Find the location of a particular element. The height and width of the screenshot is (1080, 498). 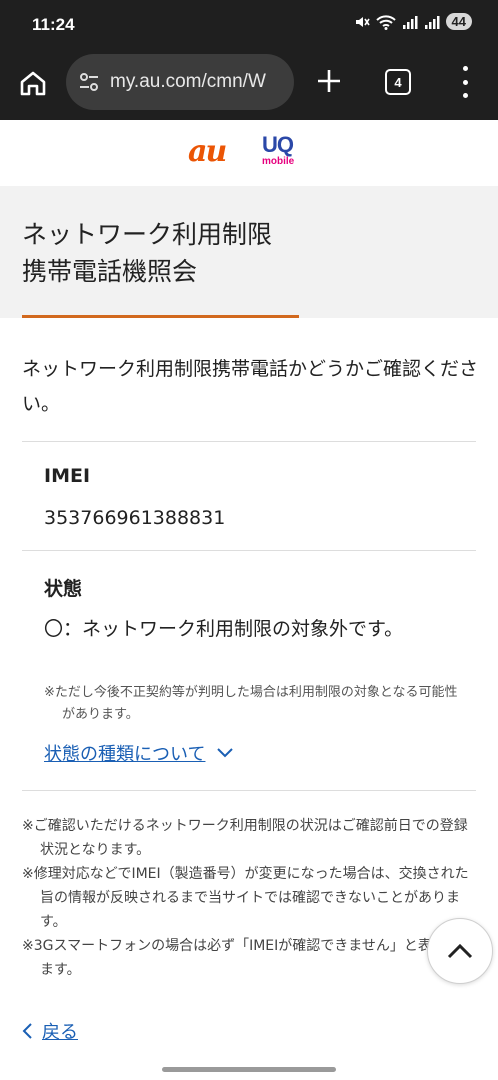

page-title-line2: 携帯電話機照会 is located at coordinates (110, 271).